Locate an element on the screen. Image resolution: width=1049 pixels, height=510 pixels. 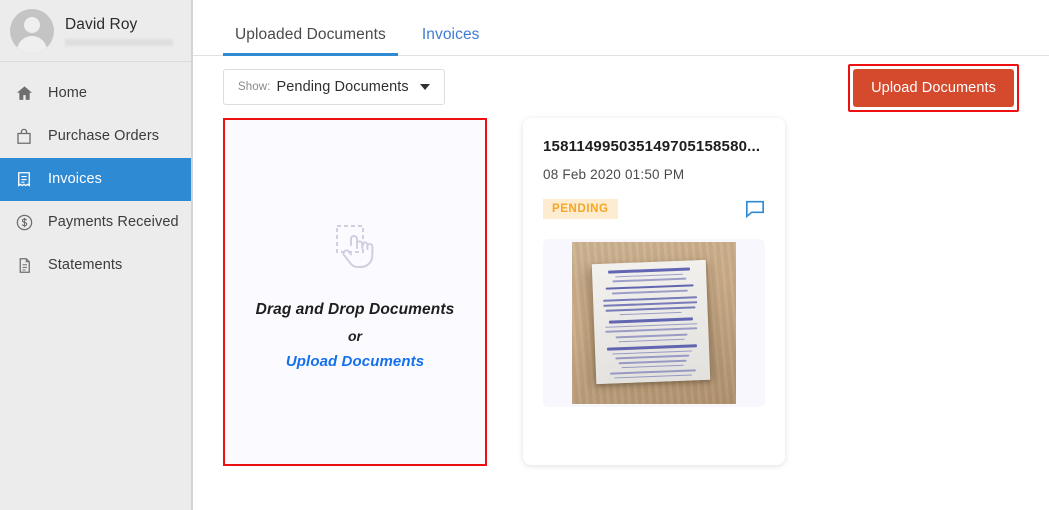
dollar-circle-icon is located at coordinates (24, 223).